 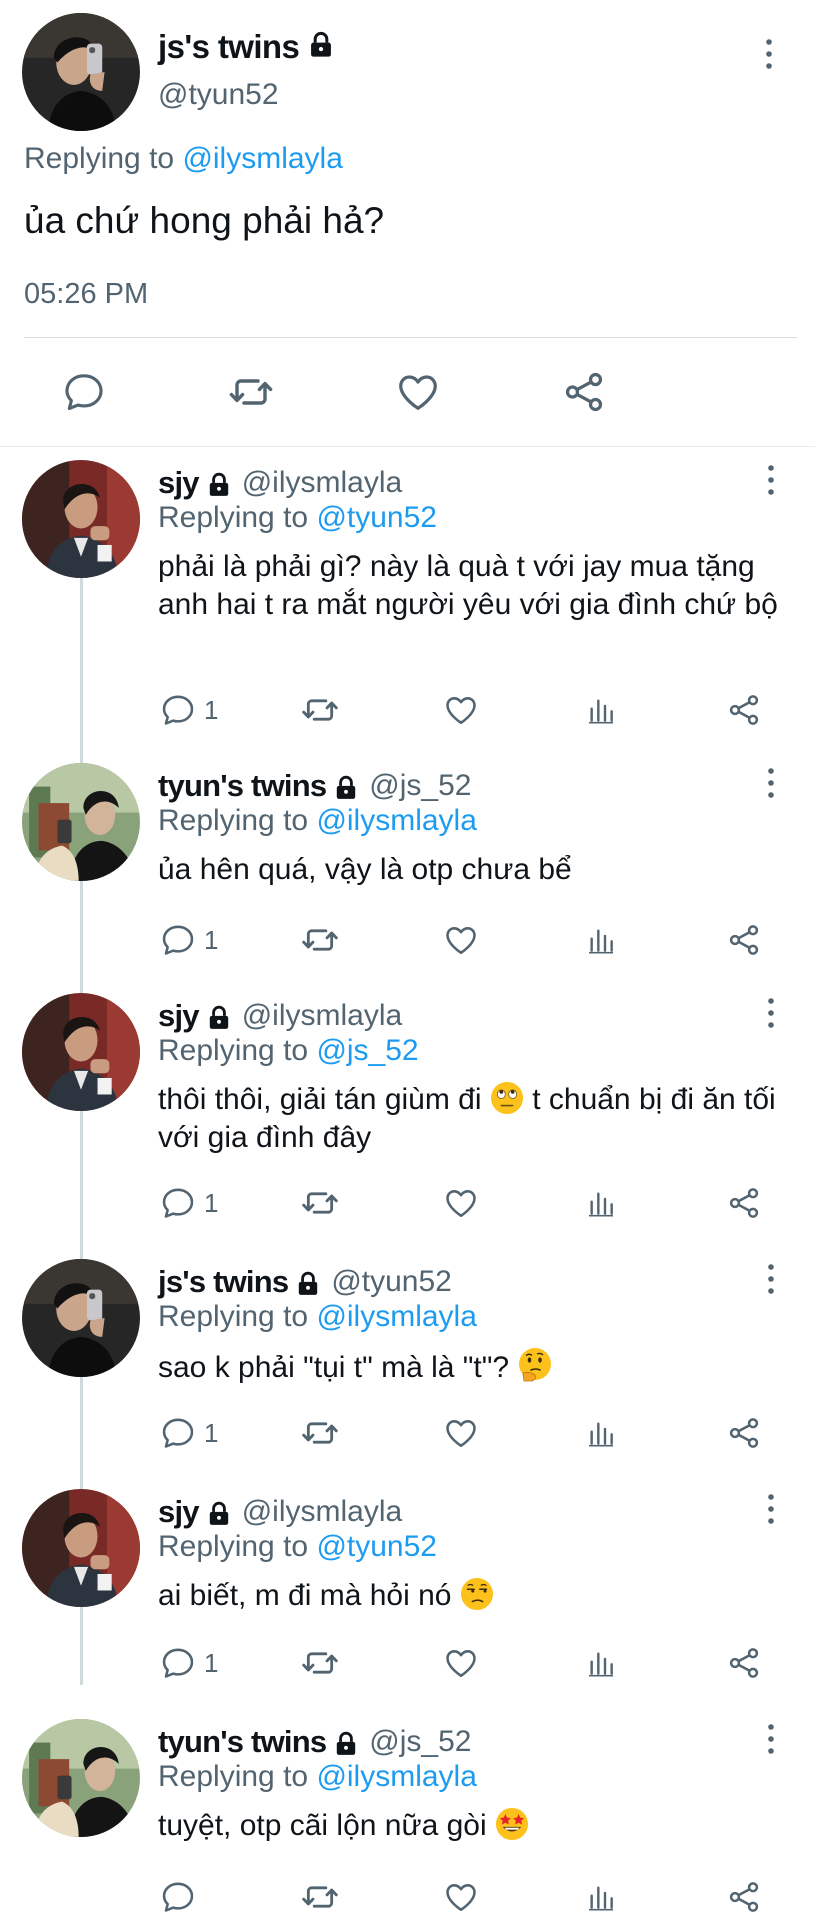 What do you see at coordinates (367, 1050) in the screenshot?
I see `replying-to-link: @js_52` at bounding box center [367, 1050].